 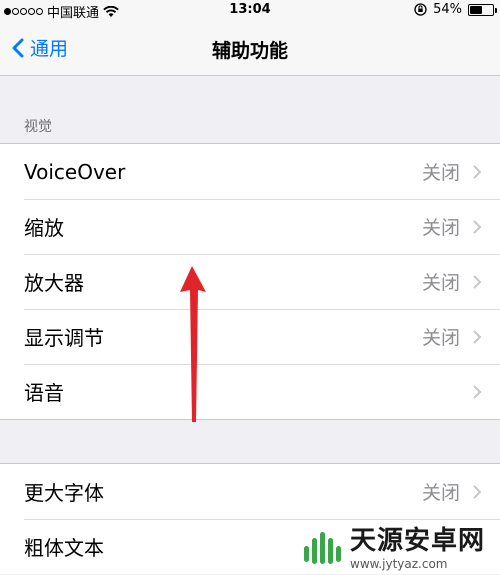 What do you see at coordinates (64, 493) in the screenshot?
I see `row-label: 更大字体` at bounding box center [64, 493].